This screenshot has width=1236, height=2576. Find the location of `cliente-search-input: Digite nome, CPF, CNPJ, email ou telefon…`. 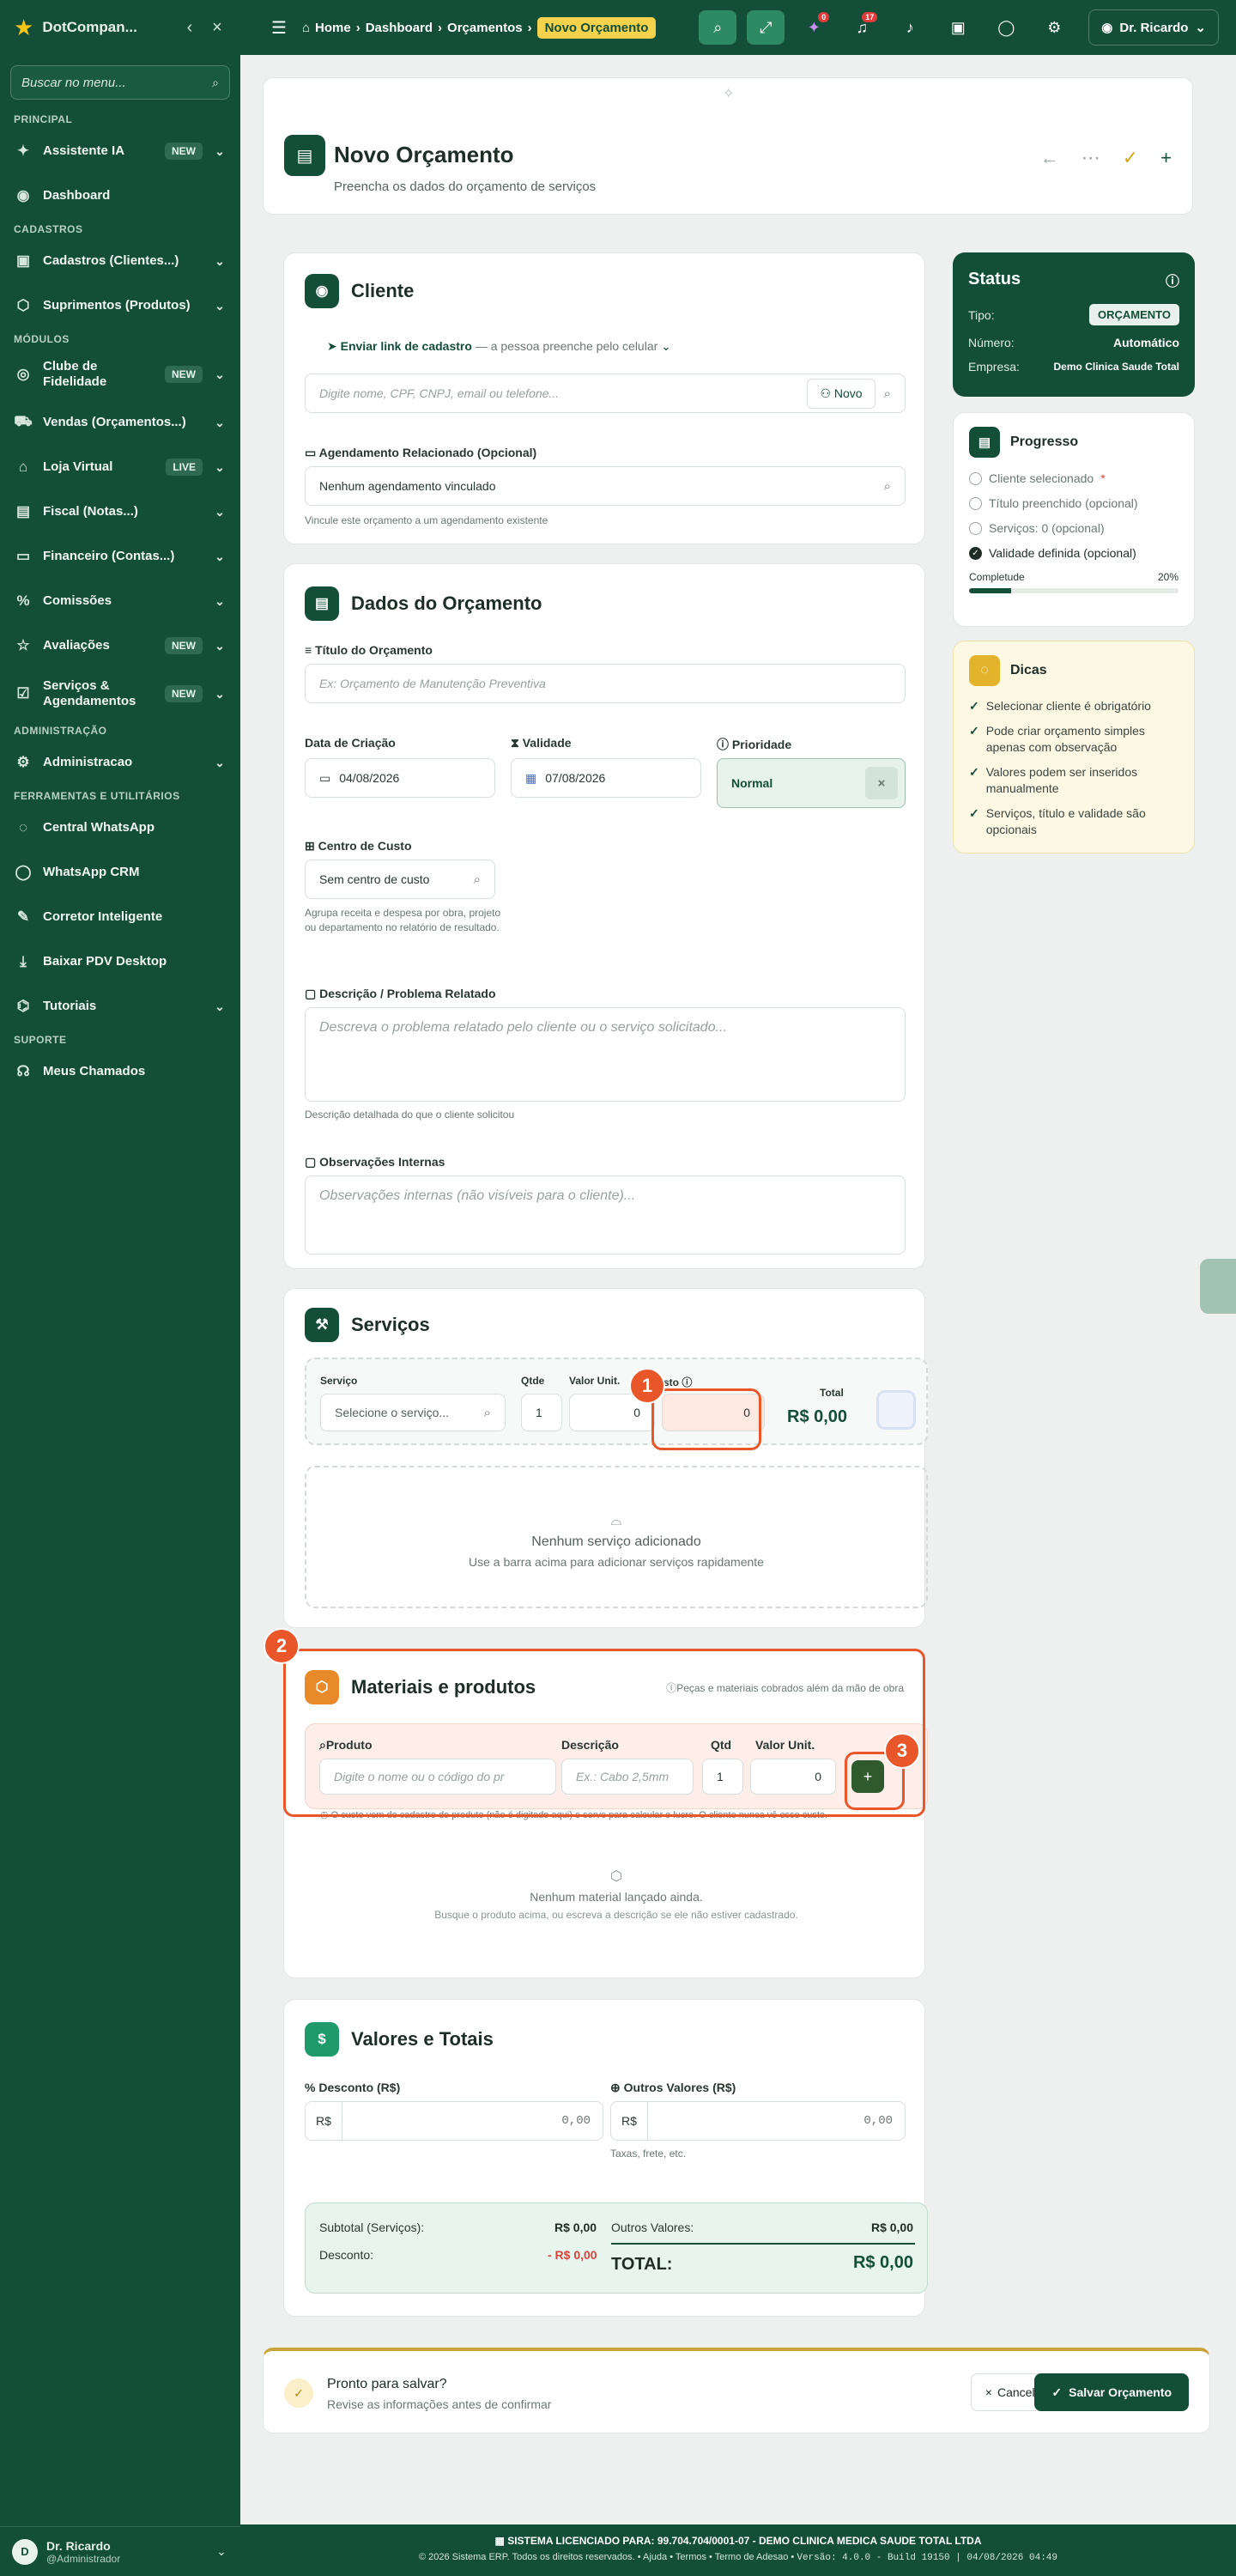

cliente-search-input: Digite nome, CPF, CNPJ, email ou telefon… is located at coordinates (605, 393).